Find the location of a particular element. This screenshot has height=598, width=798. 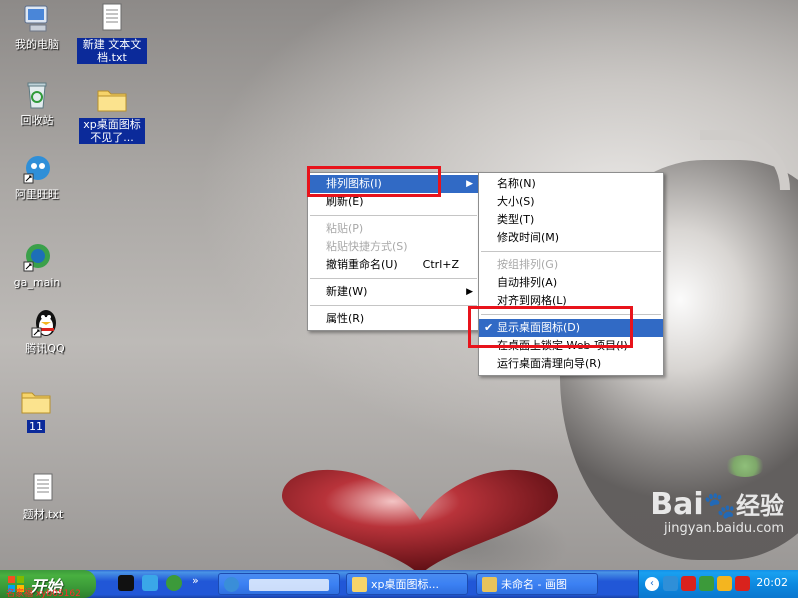

menu-item-label: 新建(W) is located at coordinates (347, 291).